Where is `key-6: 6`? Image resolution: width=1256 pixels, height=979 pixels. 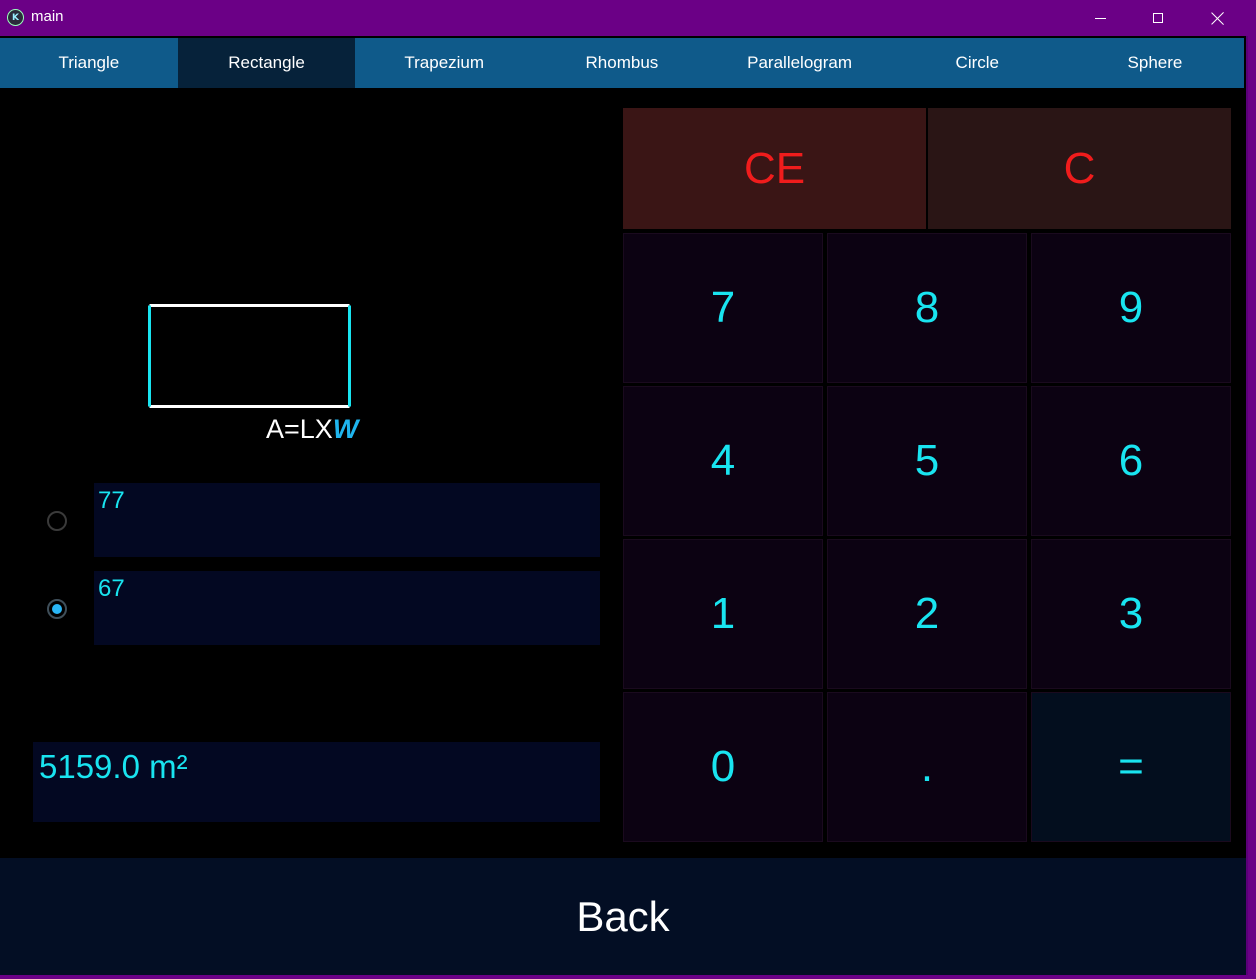 key-6: 6 is located at coordinates (1131, 461).